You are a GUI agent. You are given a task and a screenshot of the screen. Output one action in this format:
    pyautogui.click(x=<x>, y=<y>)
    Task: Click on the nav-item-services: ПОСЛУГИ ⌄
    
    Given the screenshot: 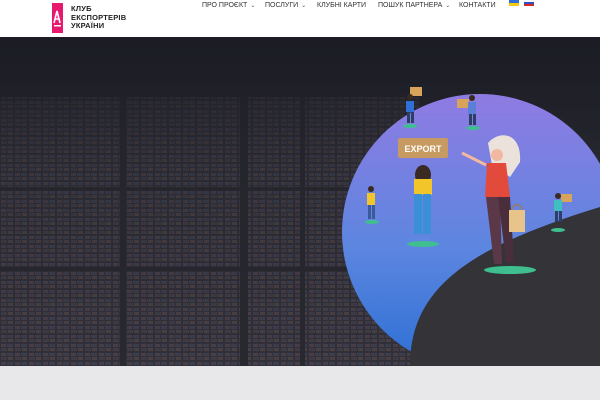 What is the action you would take?
    pyautogui.click(x=285, y=5)
    